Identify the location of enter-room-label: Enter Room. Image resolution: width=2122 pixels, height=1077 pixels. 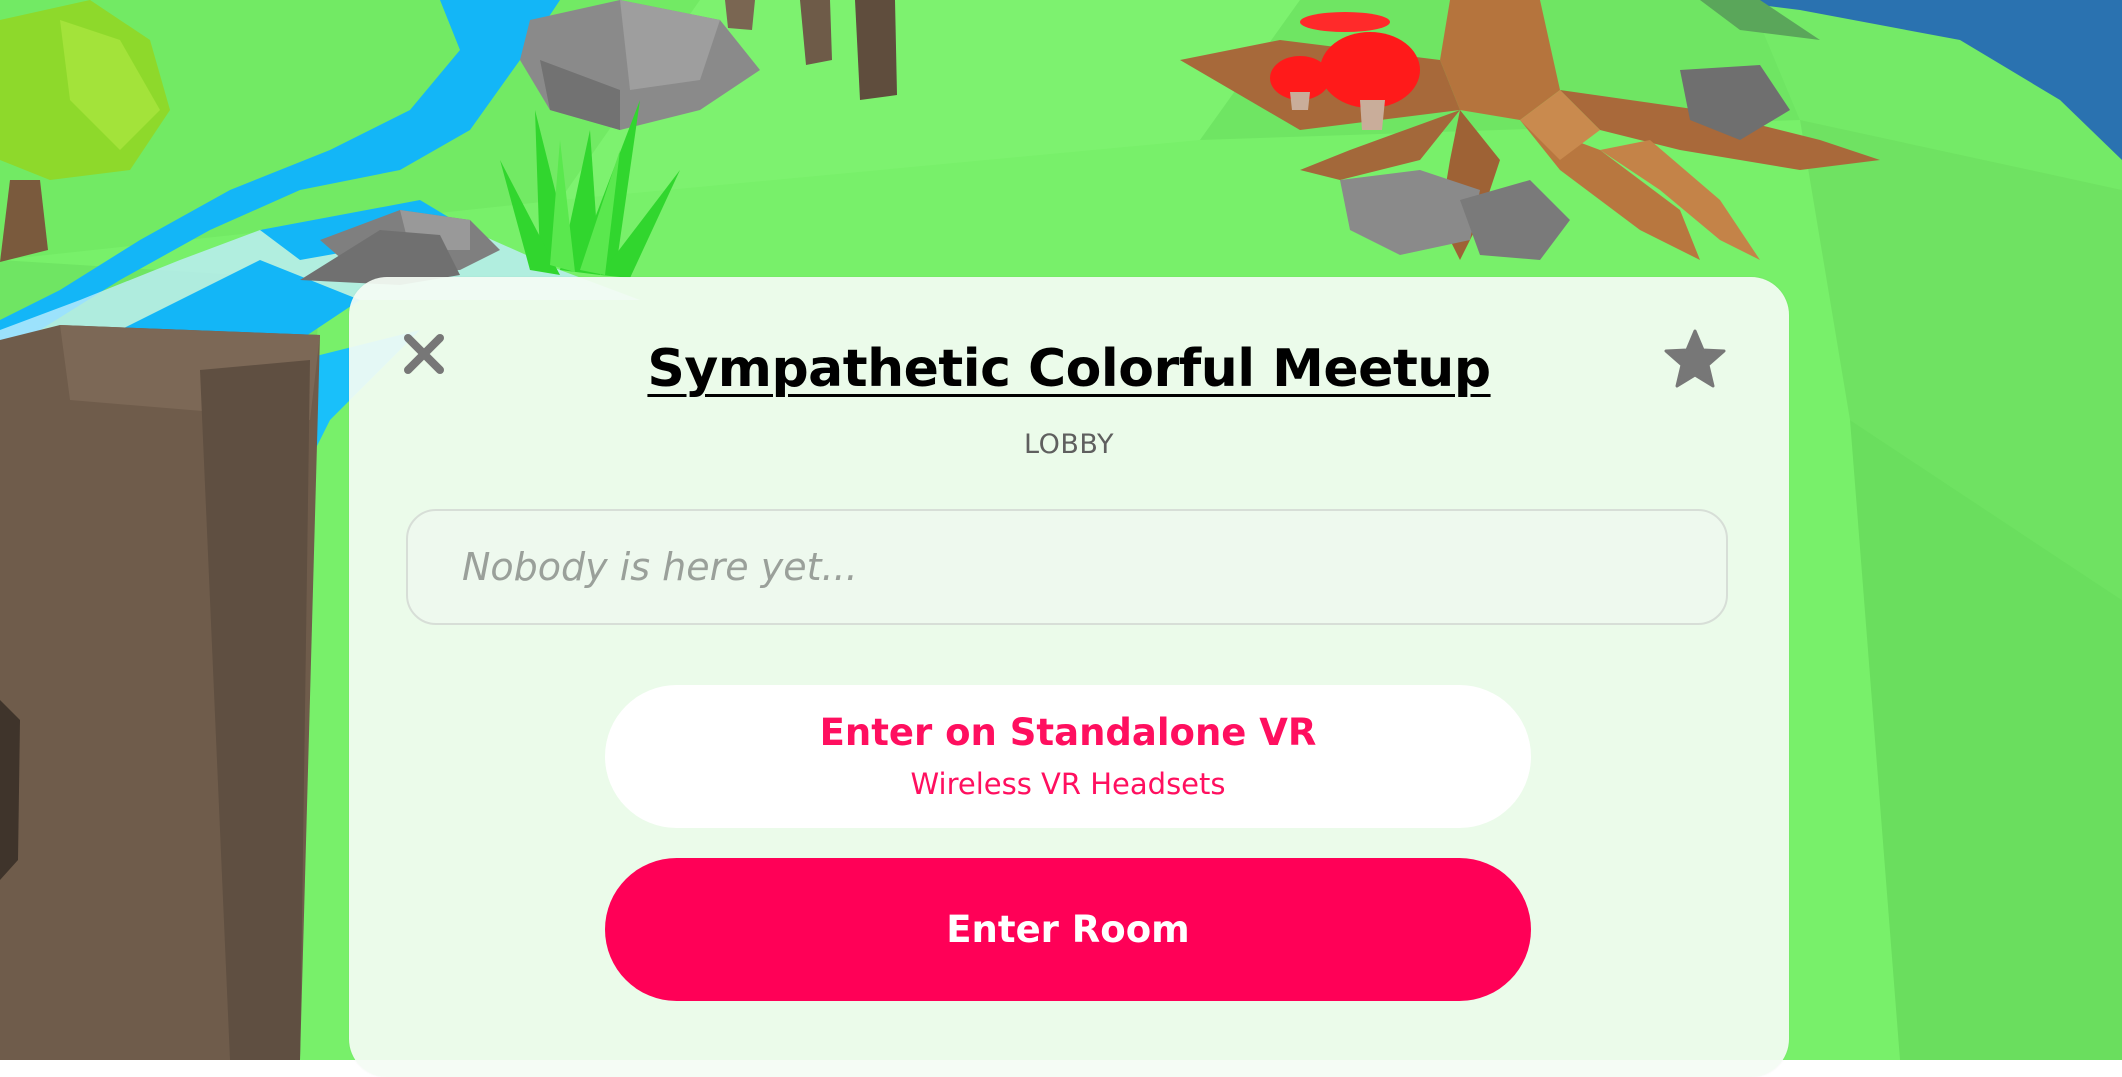
(1068, 929).